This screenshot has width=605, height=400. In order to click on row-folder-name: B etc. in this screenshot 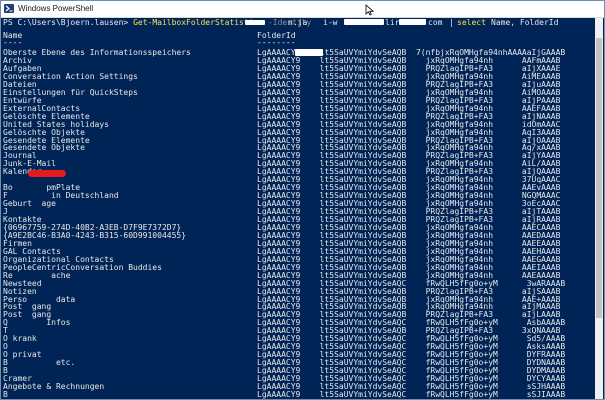, I will do `click(39, 363)`.